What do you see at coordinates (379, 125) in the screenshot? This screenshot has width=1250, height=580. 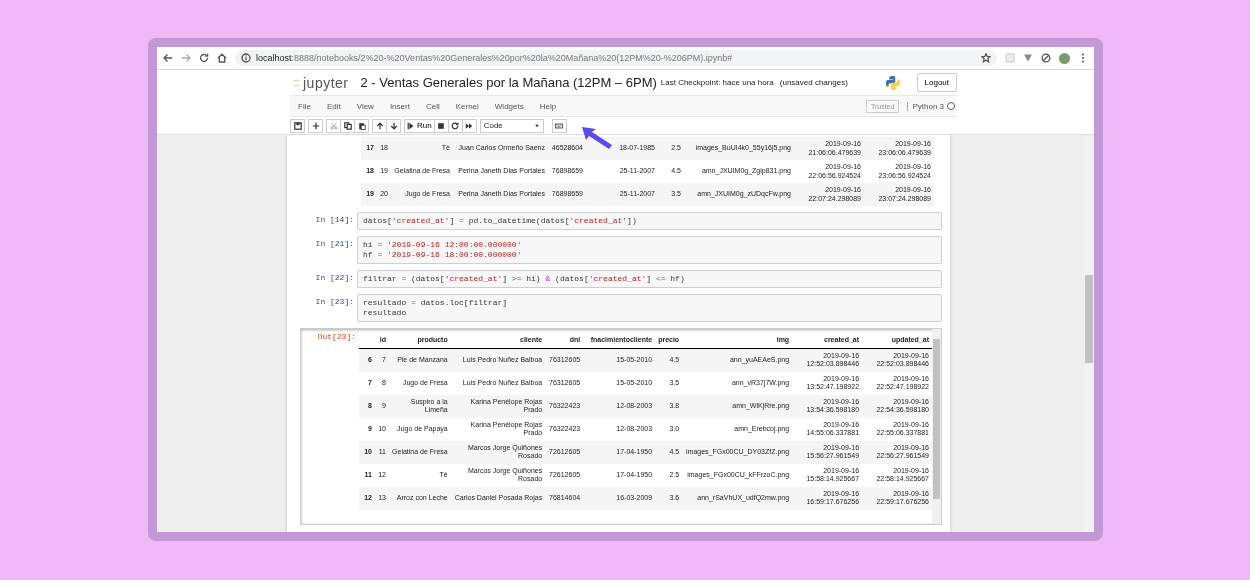 I see `up-arrow-icon` at bounding box center [379, 125].